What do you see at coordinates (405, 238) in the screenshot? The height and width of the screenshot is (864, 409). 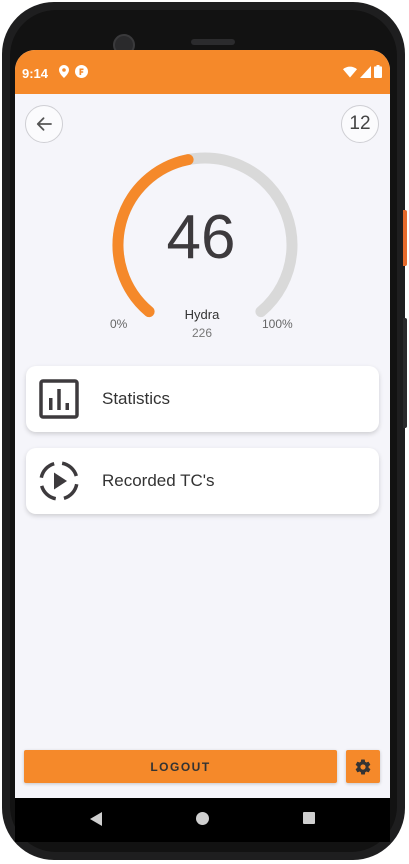 I see `power-button` at bounding box center [405, 238].